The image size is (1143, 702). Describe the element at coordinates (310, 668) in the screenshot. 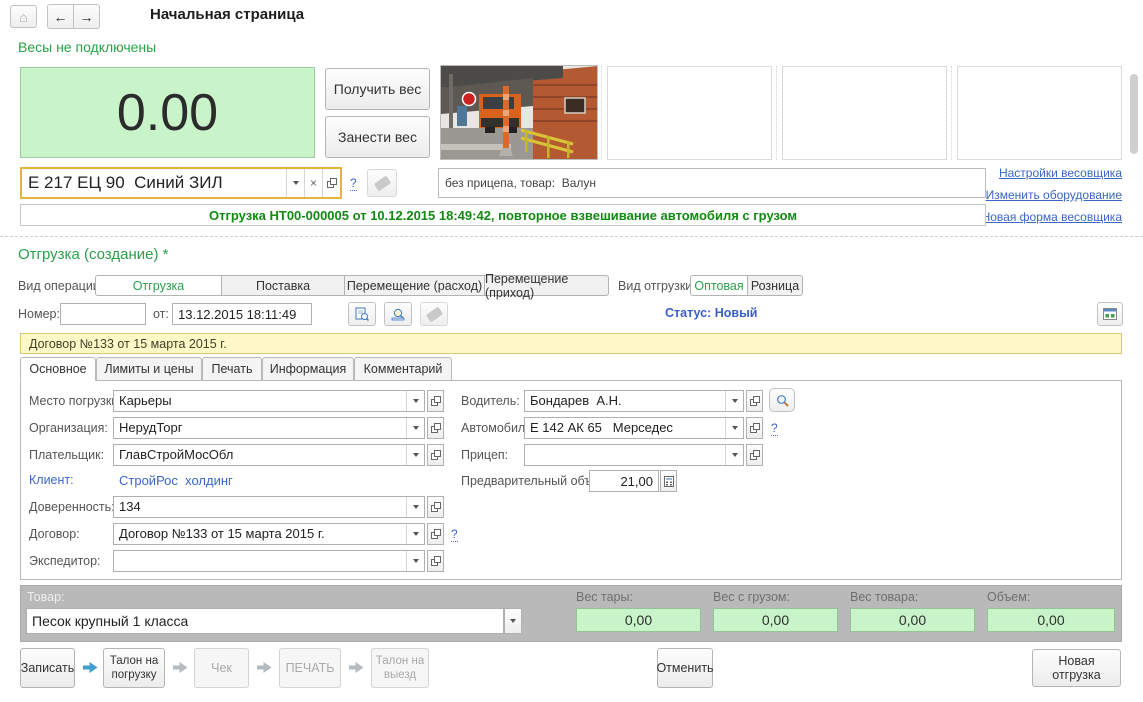

I see `print-button: ПЕЧАТЬ` at that location.